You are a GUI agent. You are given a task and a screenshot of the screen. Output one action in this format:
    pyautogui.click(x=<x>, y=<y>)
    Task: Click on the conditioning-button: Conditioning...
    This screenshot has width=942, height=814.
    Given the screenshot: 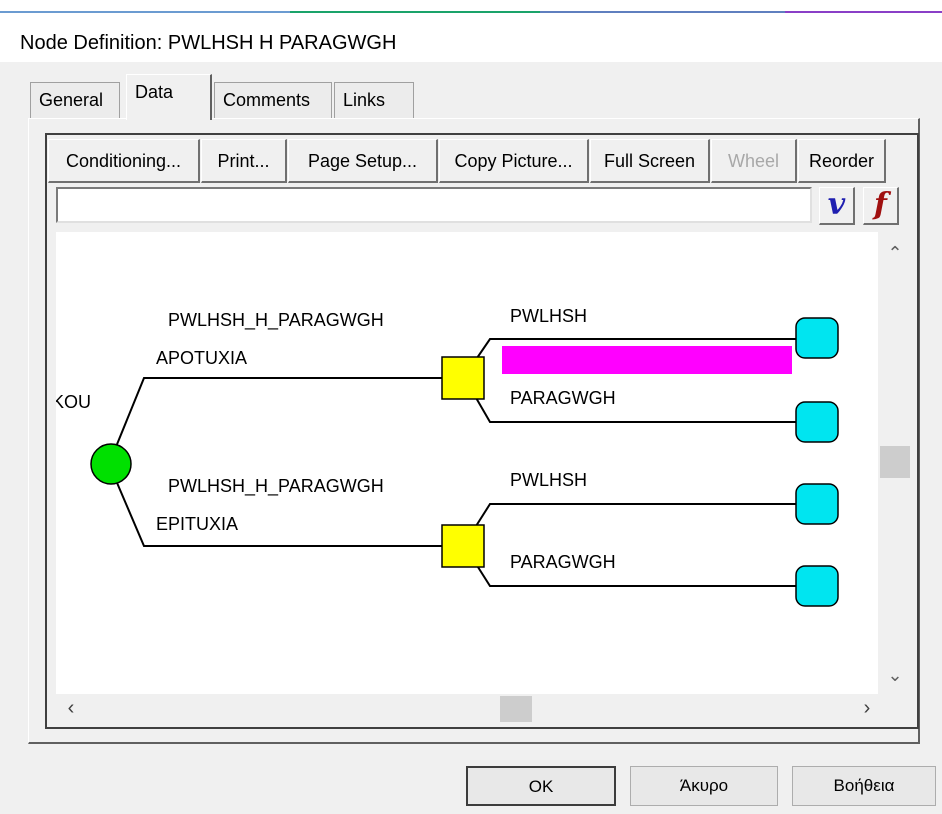 What is the action you would take?
    pyautogui.click(x=124, y=161)
    